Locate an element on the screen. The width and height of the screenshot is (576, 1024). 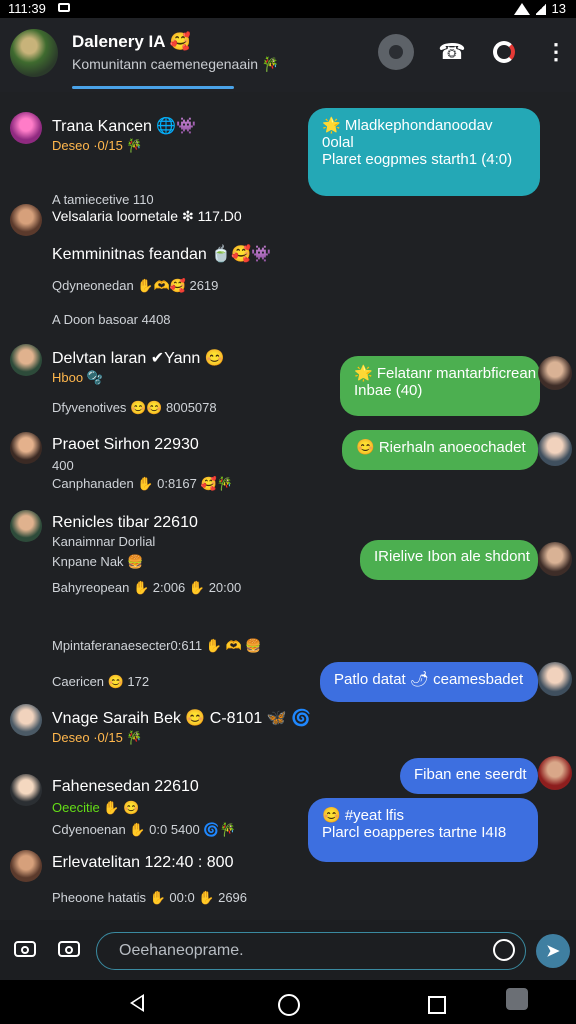
message-line: Bahyreopean ✋ 2:006 ✋ 20:00 is located at coordinates (147, 587).